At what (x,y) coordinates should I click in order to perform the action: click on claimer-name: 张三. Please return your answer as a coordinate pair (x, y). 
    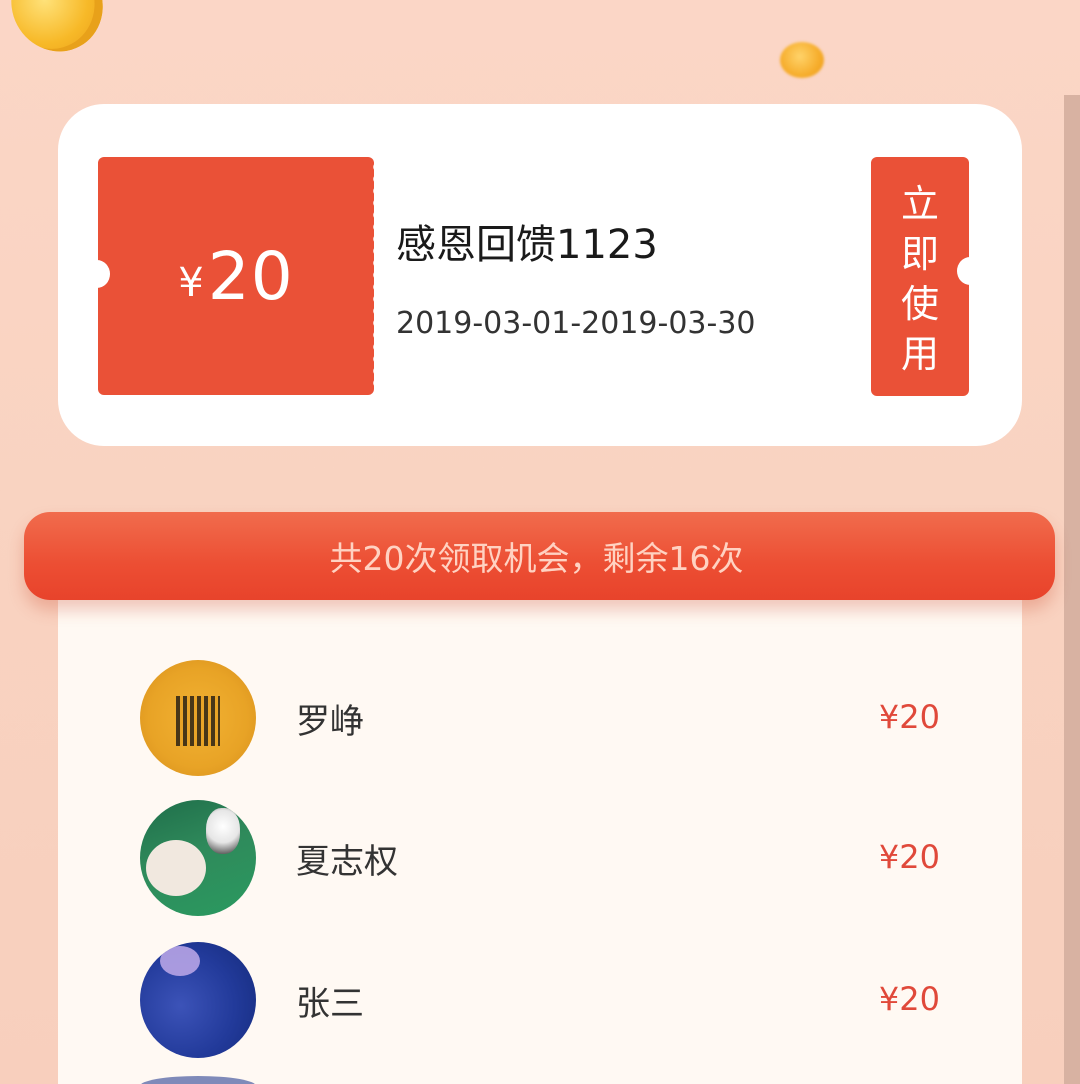
    Looking at the image, I should click on (330, 1004).